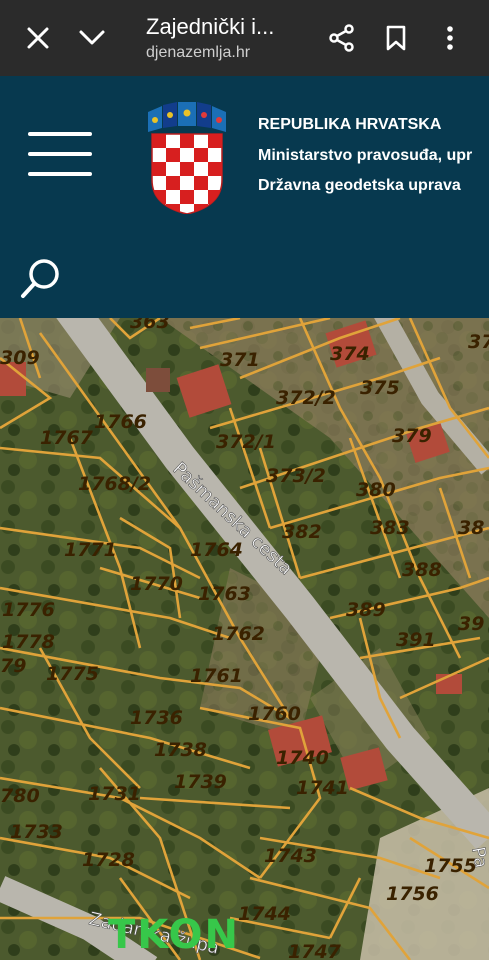 This screenshot has height=960, width=489. Describe the element at coordinates (92, 38) in the screenshot. I see `chevron-down-icon` at that location.